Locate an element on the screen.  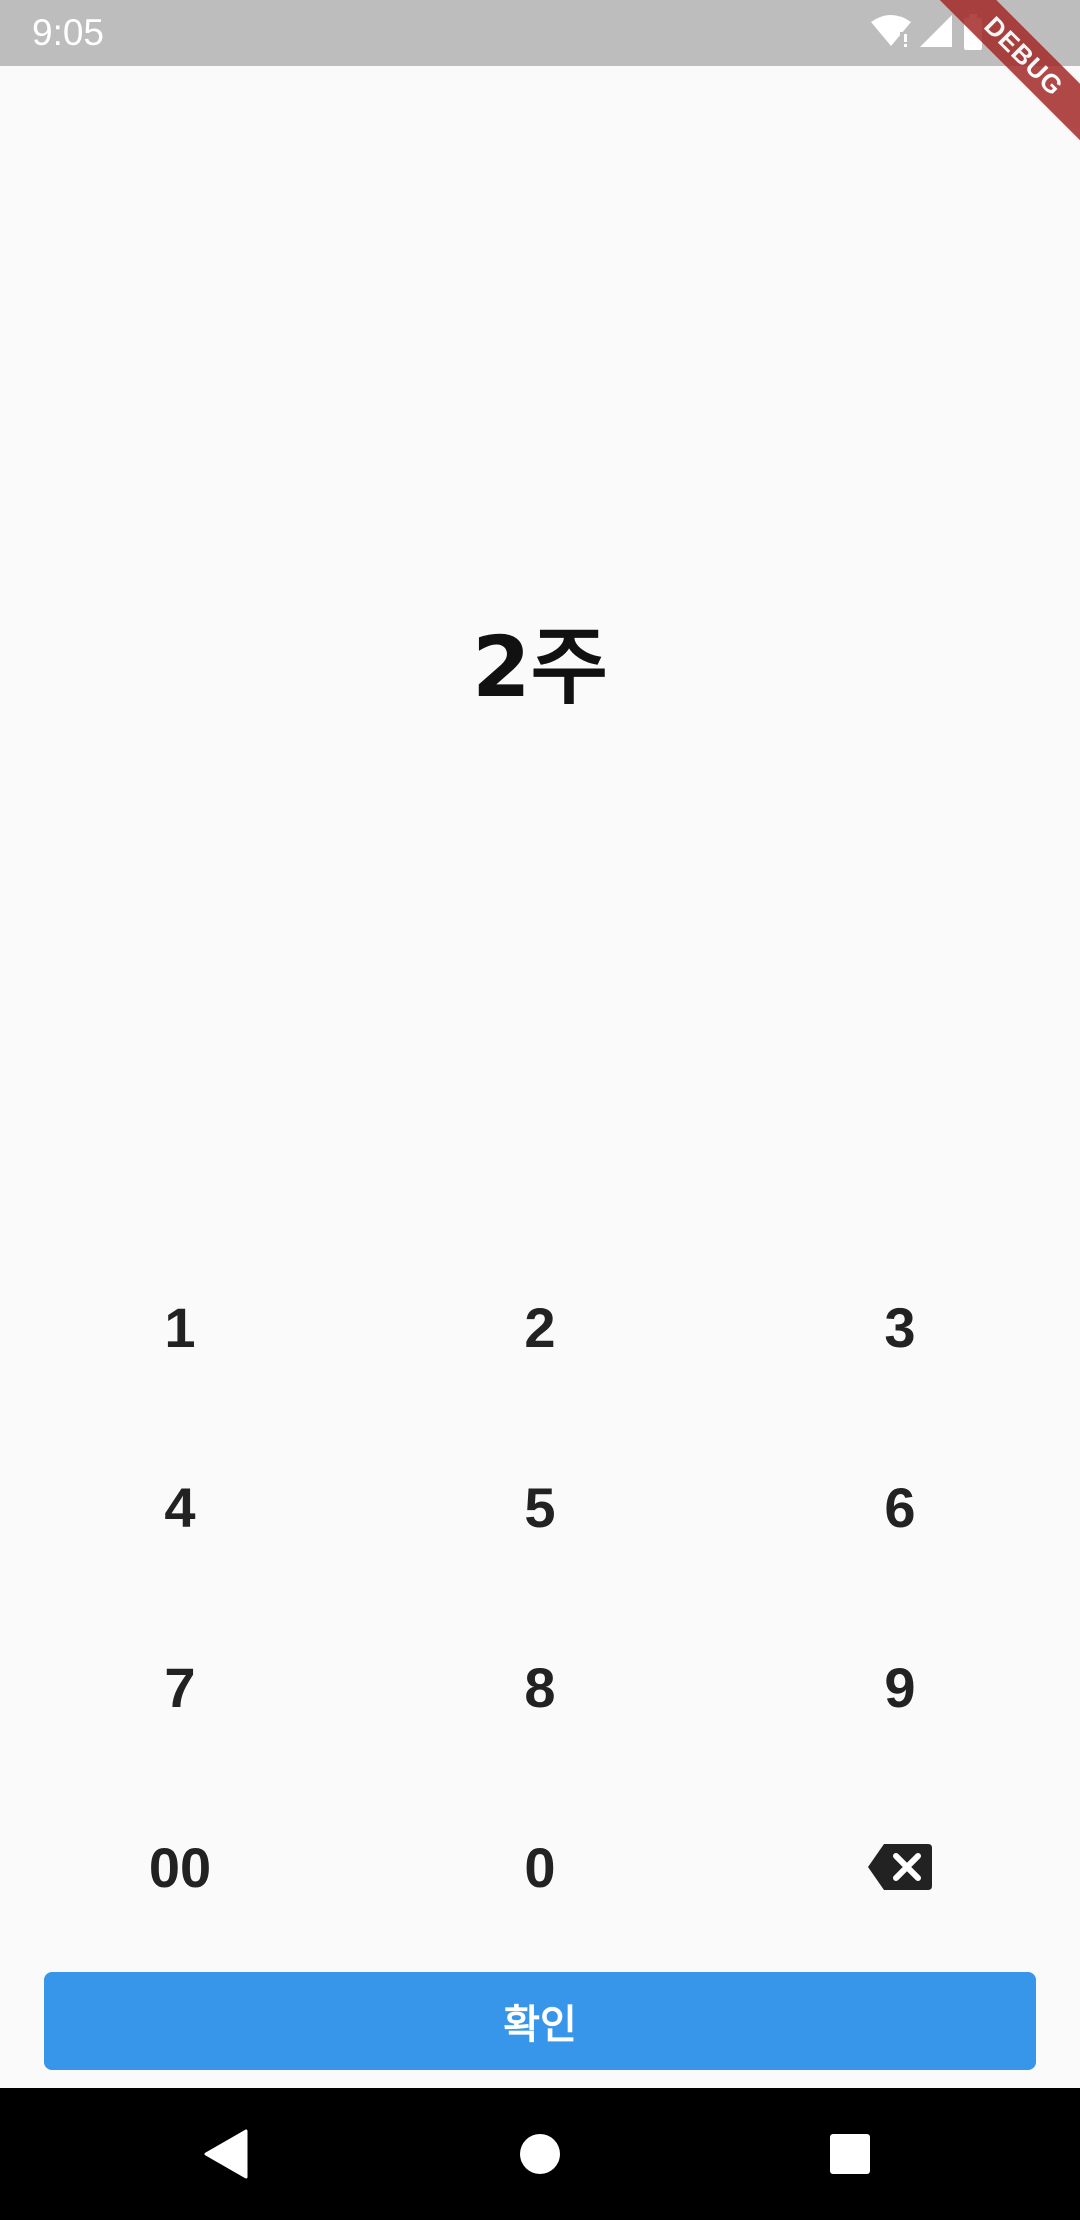
nav-home-button is located at coordinates (540, 2154).